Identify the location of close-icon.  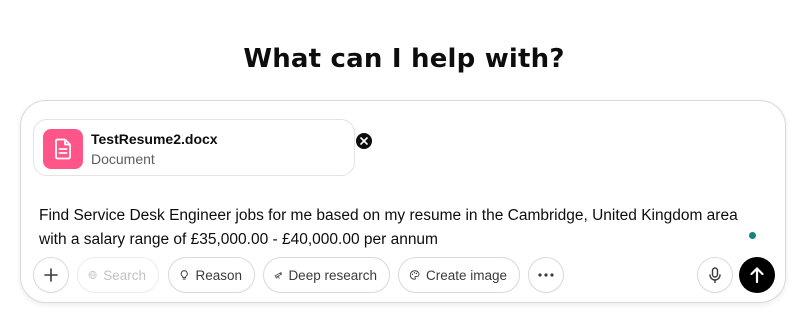
(364, 141).